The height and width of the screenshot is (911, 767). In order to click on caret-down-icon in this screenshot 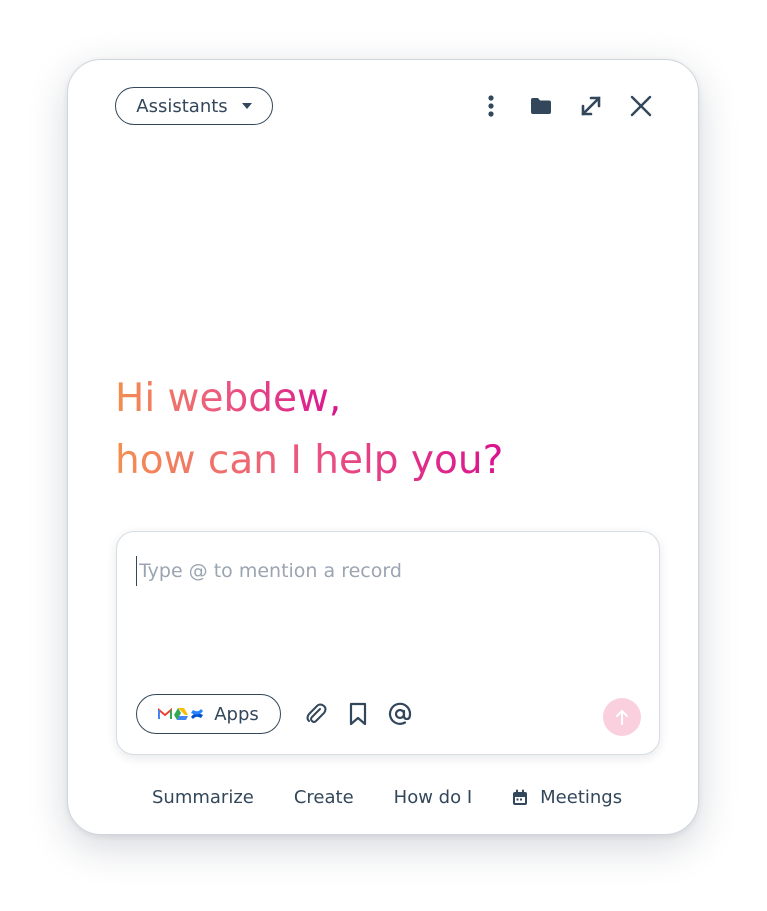, I will do `click(246, 106)`.